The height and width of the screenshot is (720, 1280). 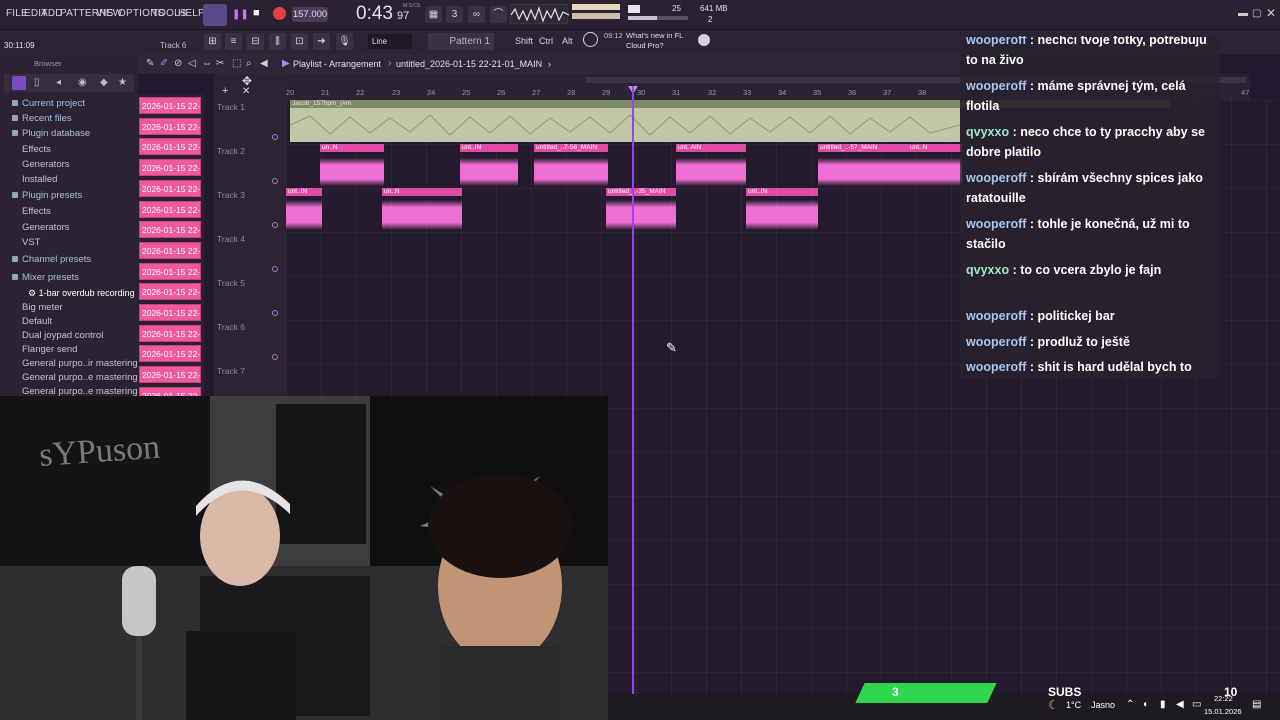 I want to click on channel-rack-icon: ⊟, so click(x=255, y=41).